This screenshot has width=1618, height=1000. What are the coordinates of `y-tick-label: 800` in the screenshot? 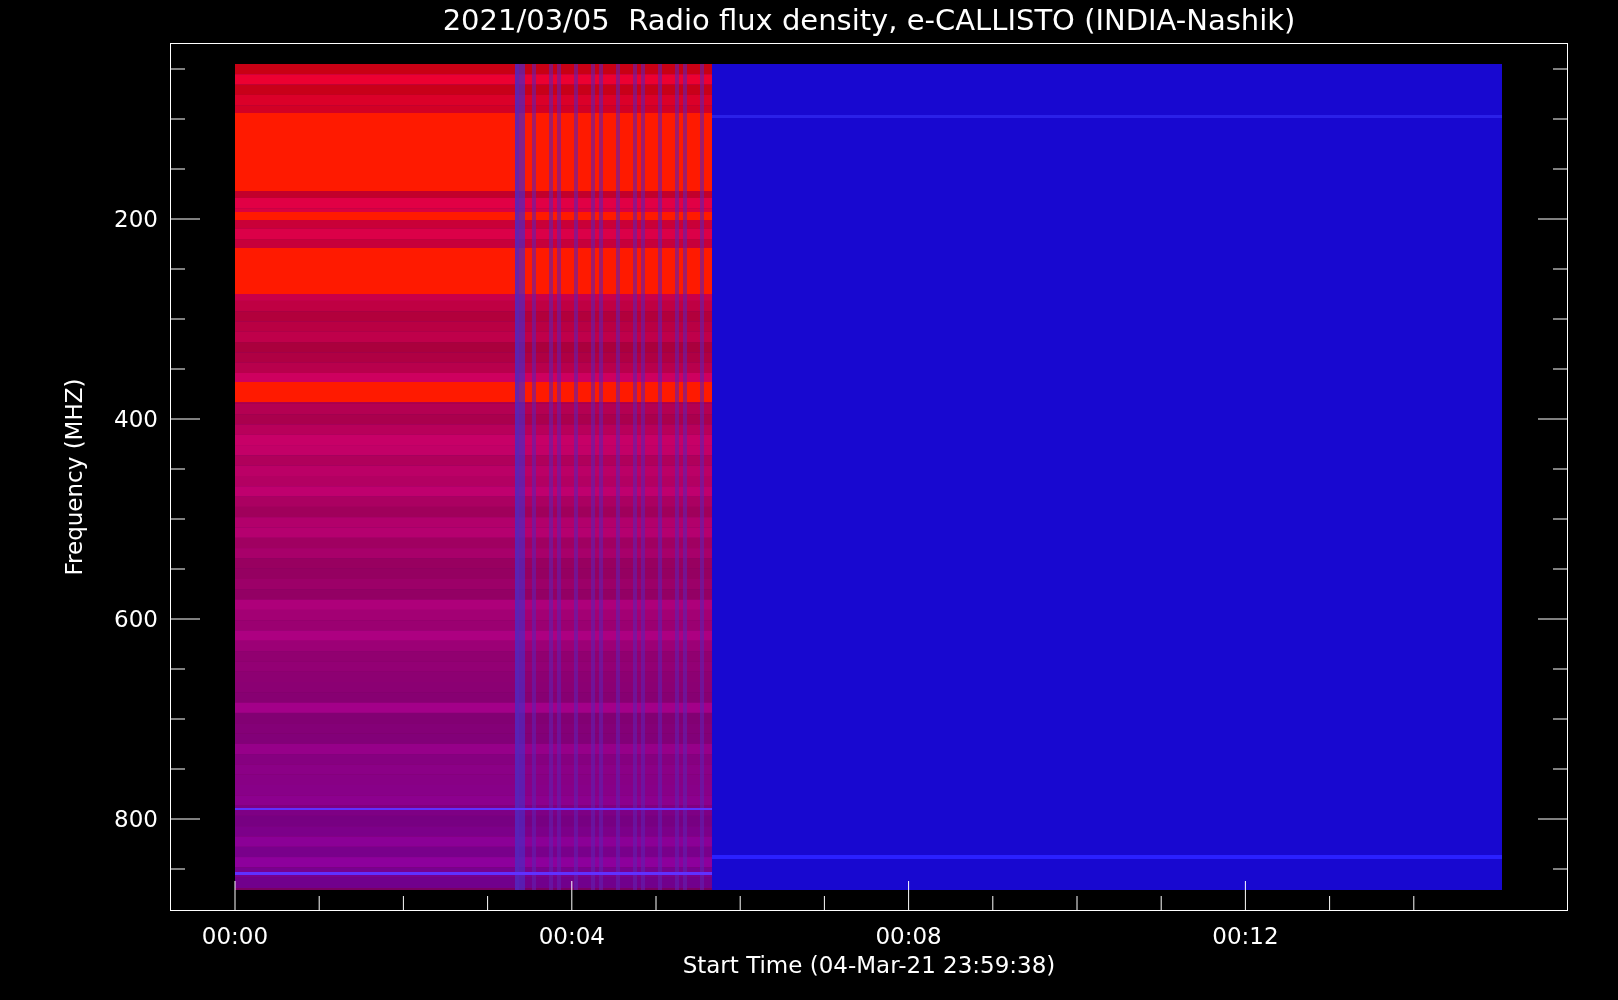 It's located at (136, 819).